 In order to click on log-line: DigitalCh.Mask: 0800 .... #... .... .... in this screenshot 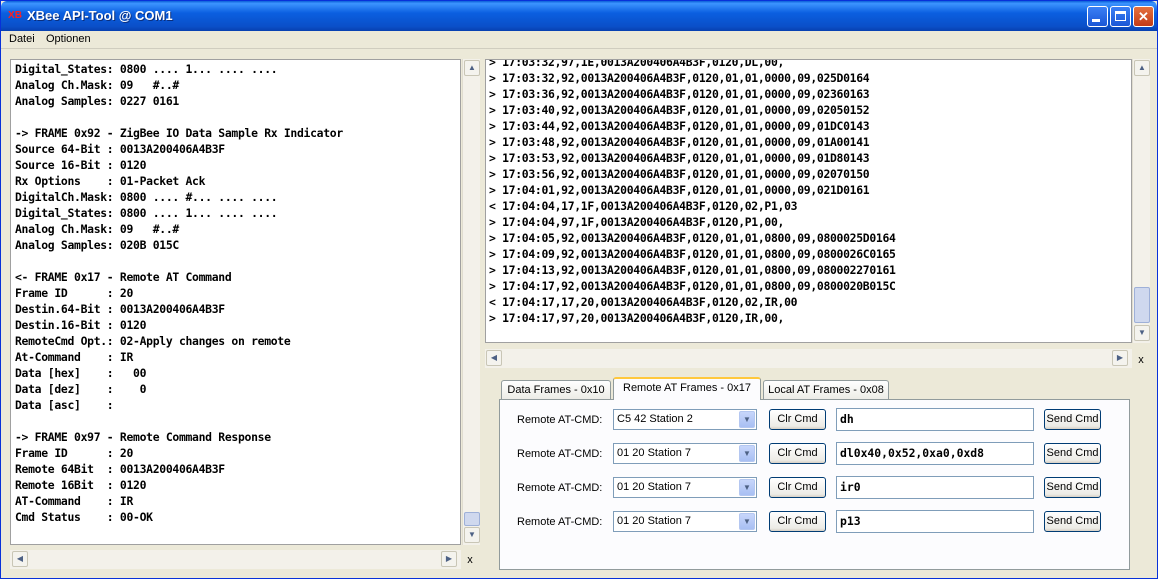, I will do `click(146, 197)`.